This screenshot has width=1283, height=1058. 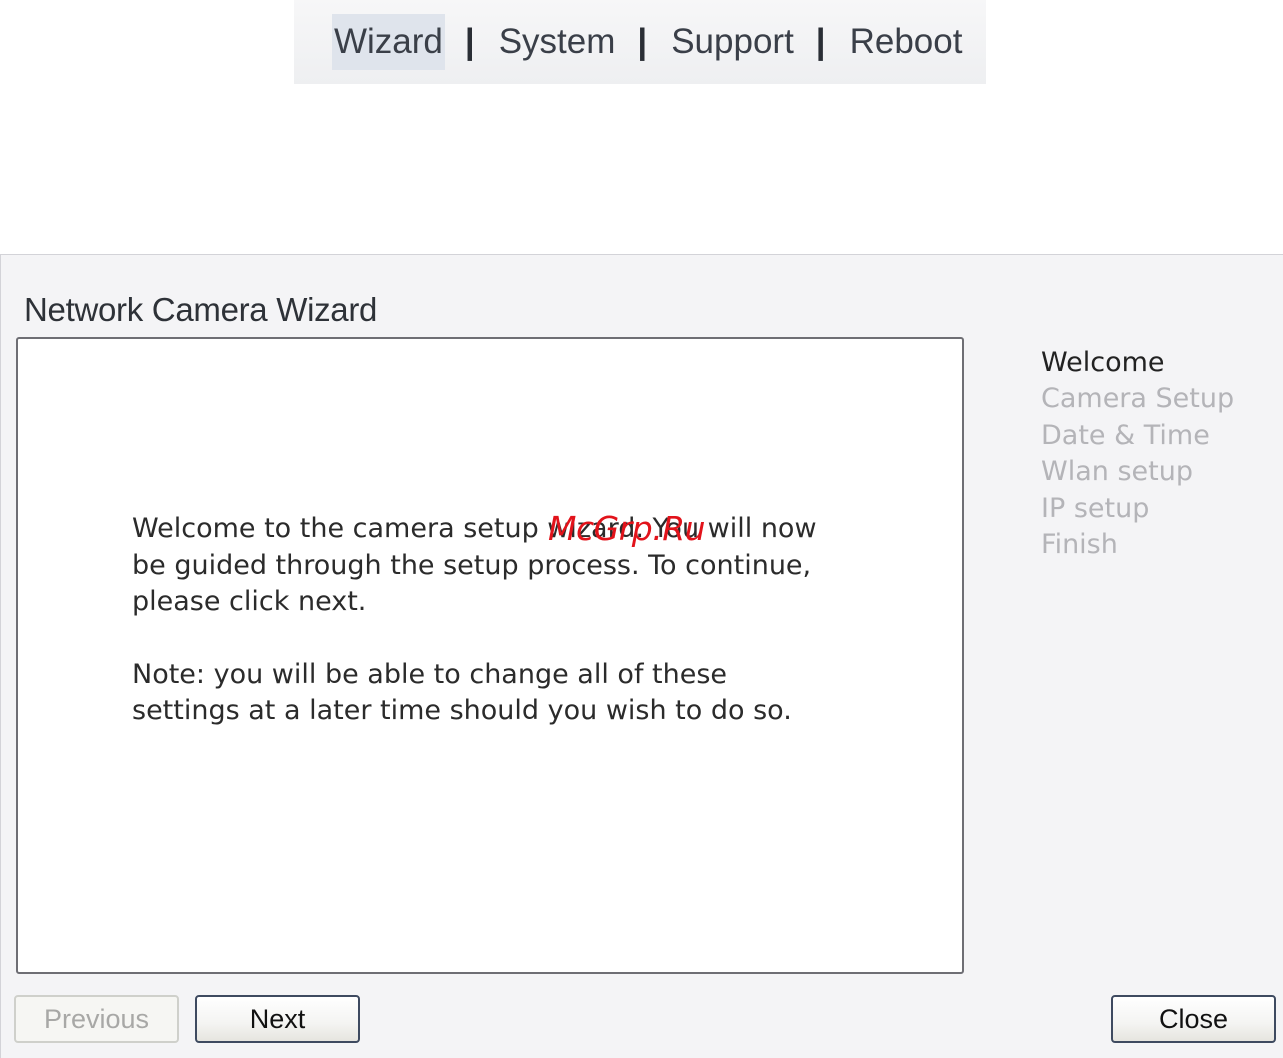 What do you see at coordinates (1125, 435) in the screenshot?
I see `step-date-time: Date & Time` at bounding box center [1125, 435].